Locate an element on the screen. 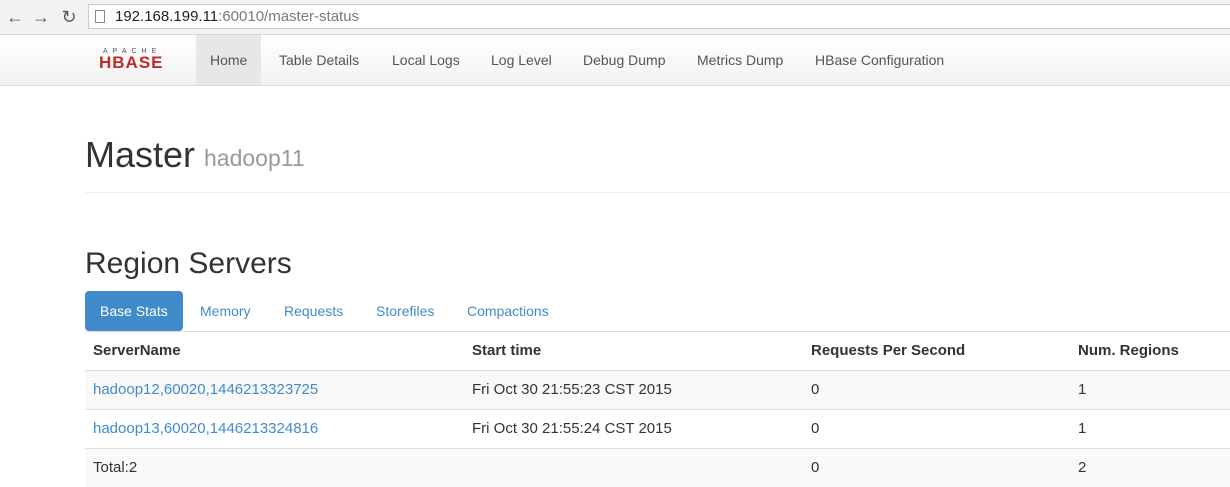 The image size is (1230, 487). arrow-right-icon: → is located at coordinates (41, 17).